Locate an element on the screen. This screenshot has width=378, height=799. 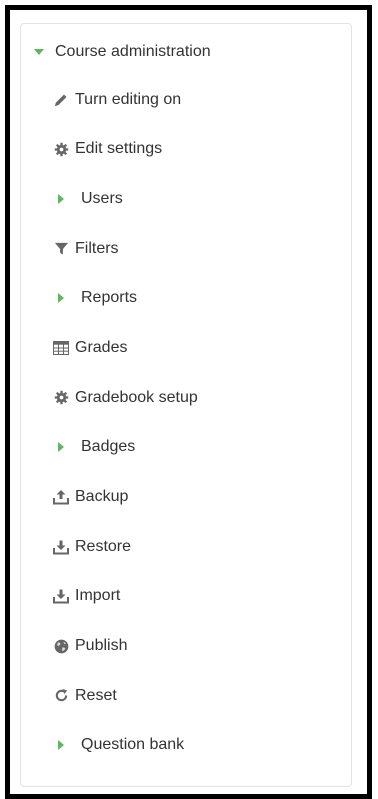
table-icon is located at coordinates (61, 348).